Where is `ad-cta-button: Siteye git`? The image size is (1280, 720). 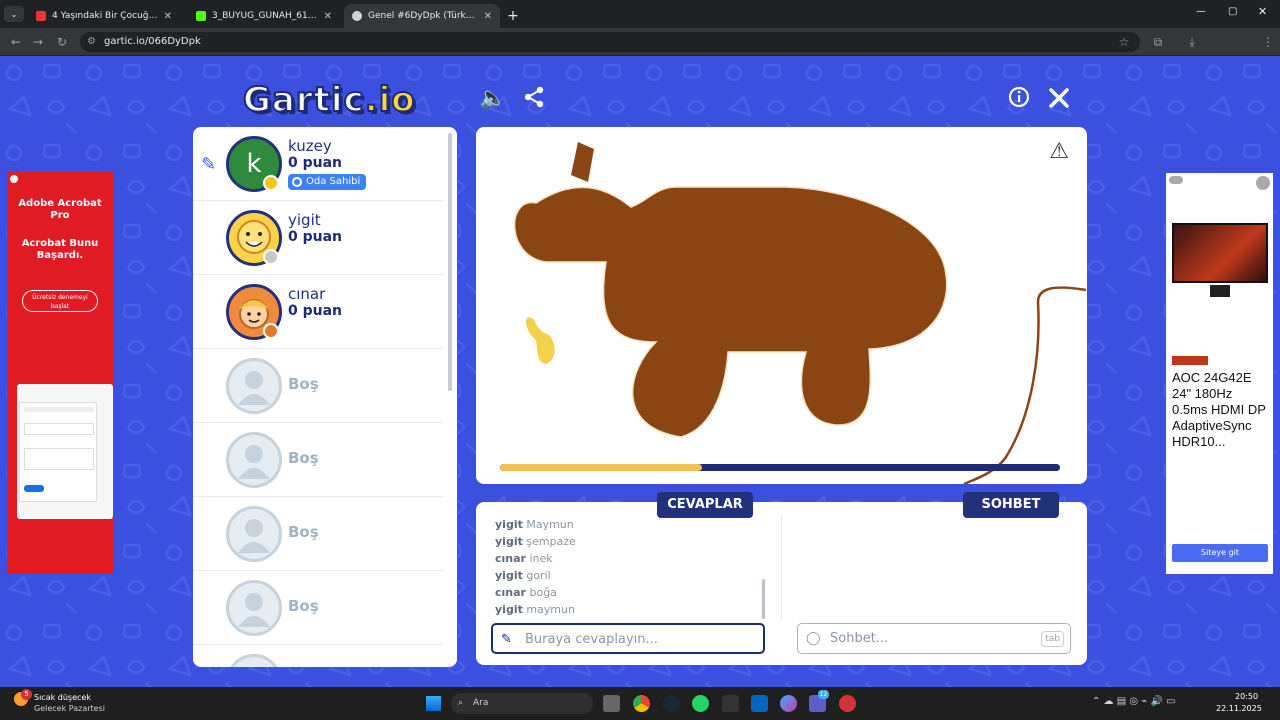
ad-cta-button: Siteye git is located at coordinates (1220, 553).